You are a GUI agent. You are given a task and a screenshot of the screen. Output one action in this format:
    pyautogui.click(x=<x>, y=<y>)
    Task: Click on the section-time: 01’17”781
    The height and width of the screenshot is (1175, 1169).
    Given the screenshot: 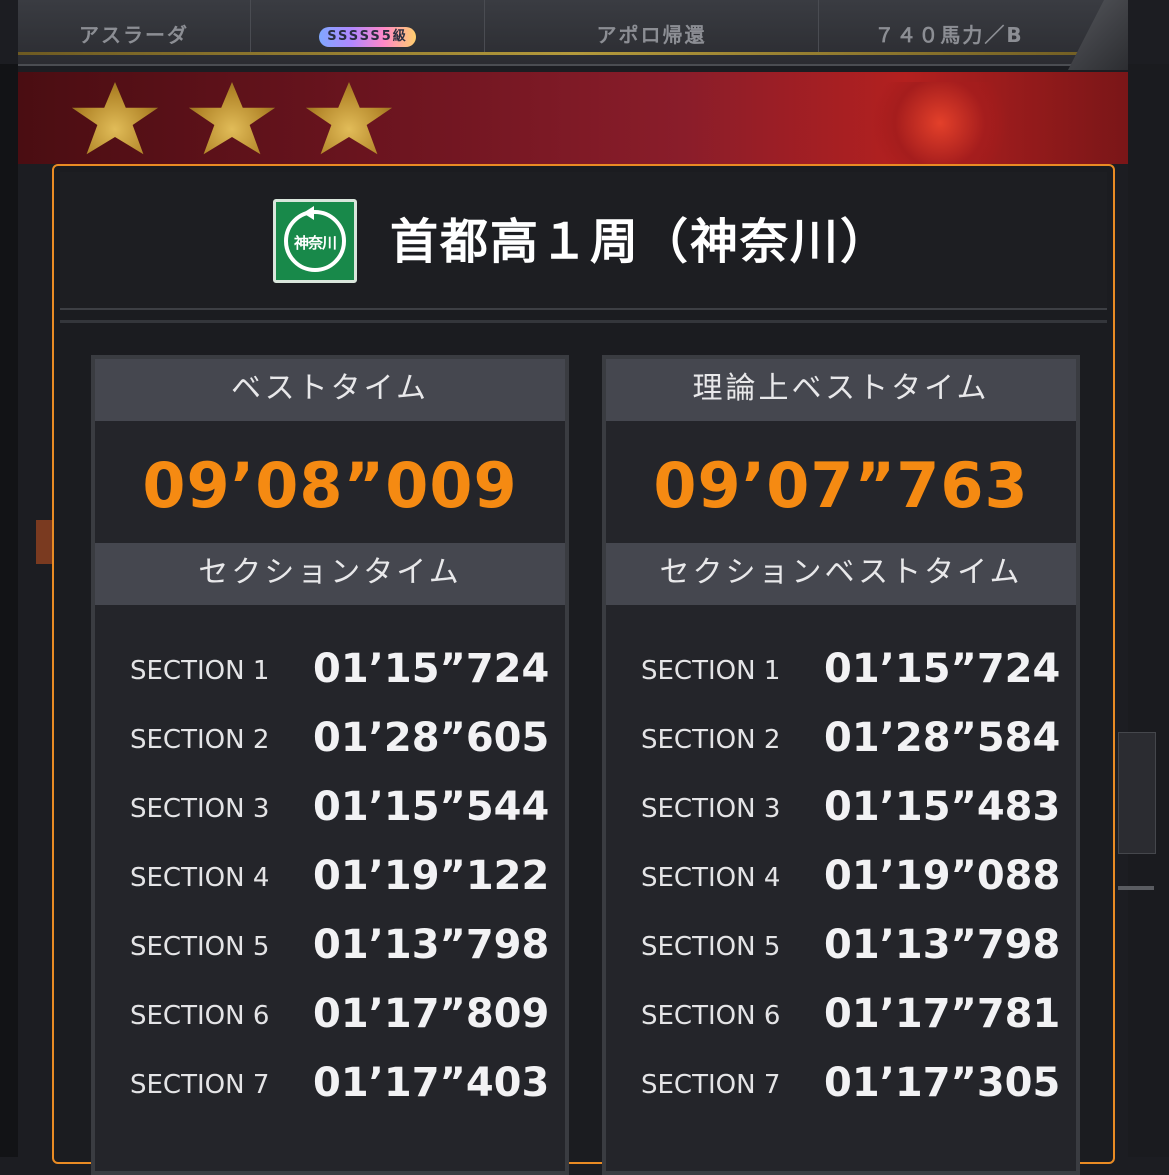 What is the action you would take?
    pyautogui.click(x=942, y=1014)
    